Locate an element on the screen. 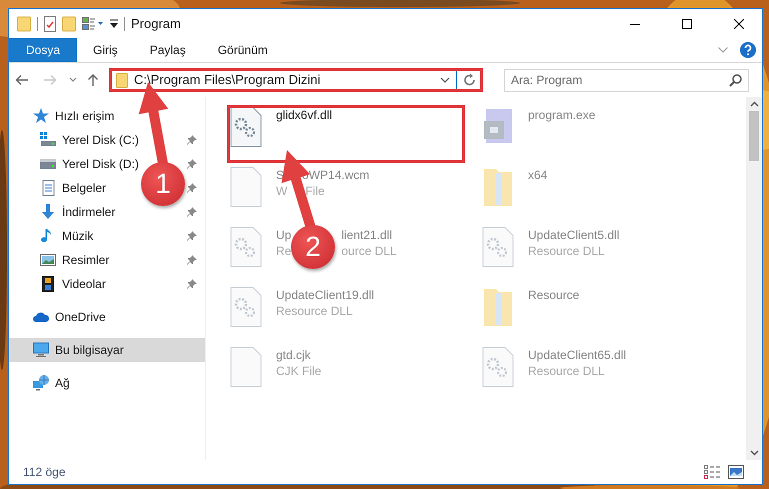 The height and width of the screenshot is (489, 769). nav-item: Müzik is located at coordinates (78, 236).